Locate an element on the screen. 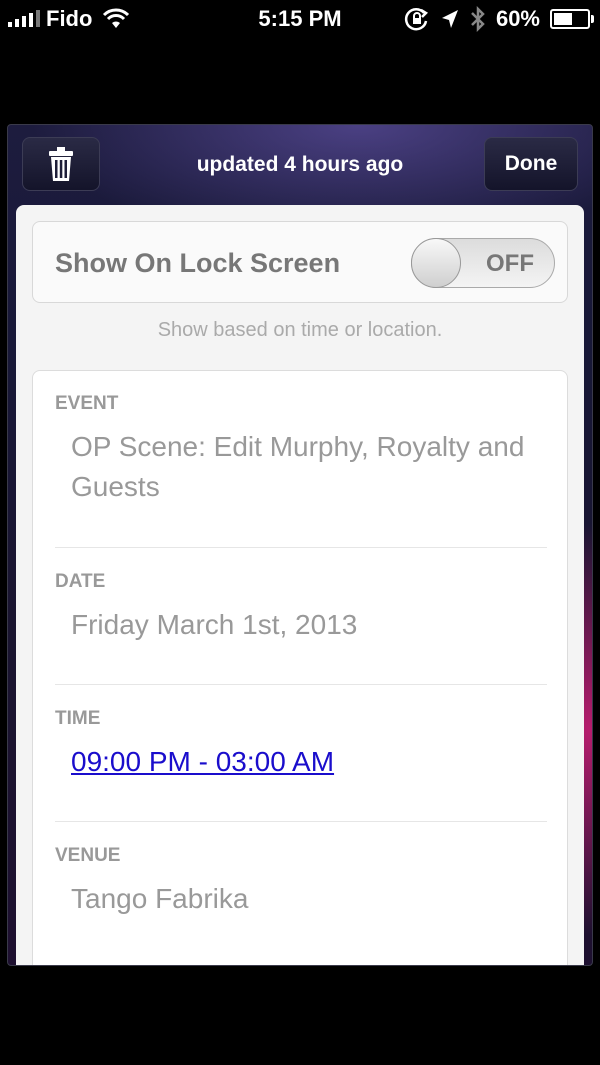 The width and height of the screenshot is (600, 1065). lock-screen-toggle: OFF is located at coordinates (483, 263).